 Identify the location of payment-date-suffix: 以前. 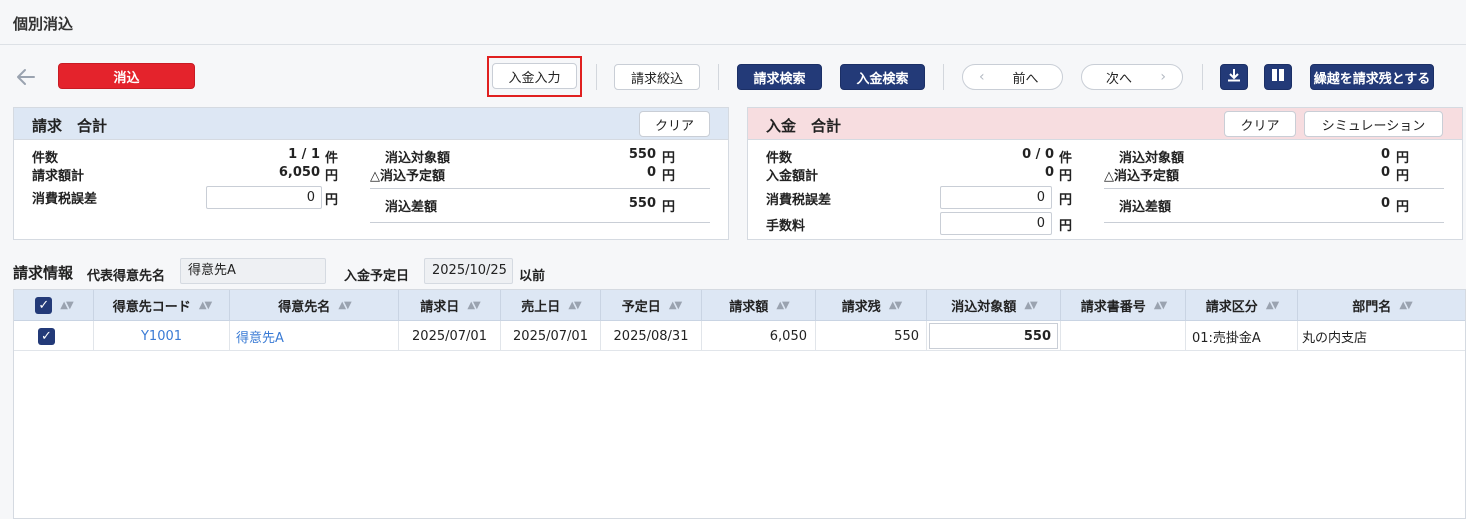
(532, 276).